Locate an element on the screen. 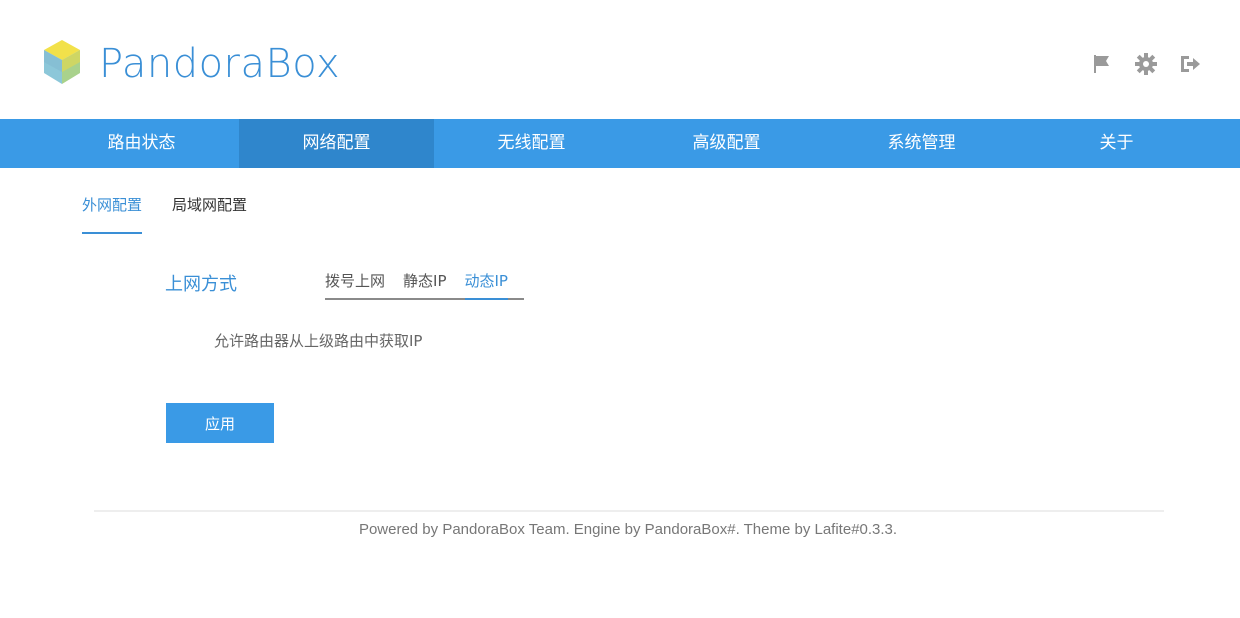  flag-icon is located at coordinates (1102, 64).